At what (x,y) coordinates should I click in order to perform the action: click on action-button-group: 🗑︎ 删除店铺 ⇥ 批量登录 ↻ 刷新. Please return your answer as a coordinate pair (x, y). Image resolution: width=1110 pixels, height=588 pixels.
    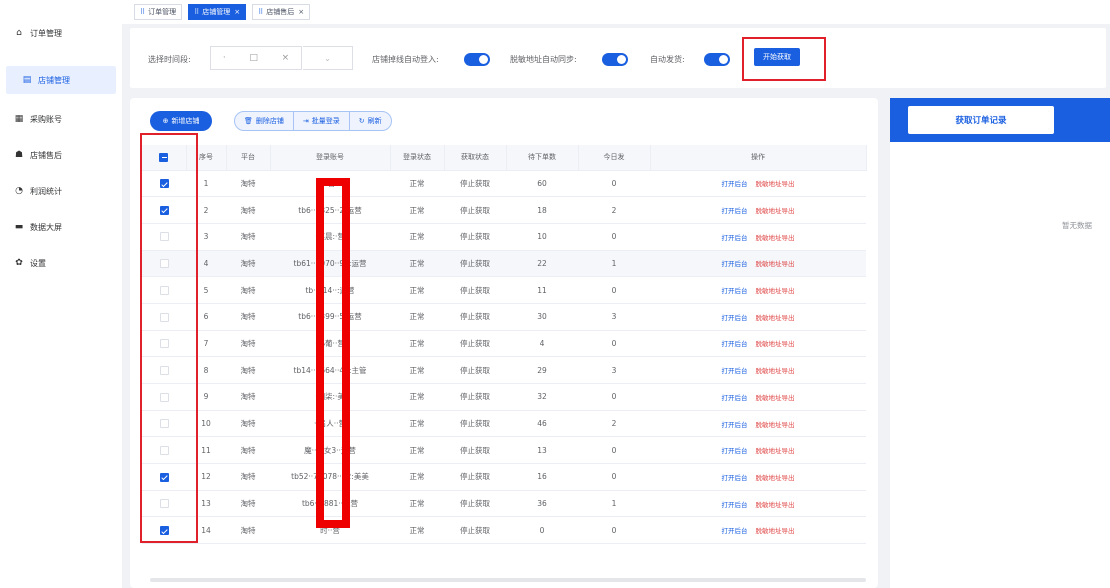
    Looking at the image, I should click on (313, 121).